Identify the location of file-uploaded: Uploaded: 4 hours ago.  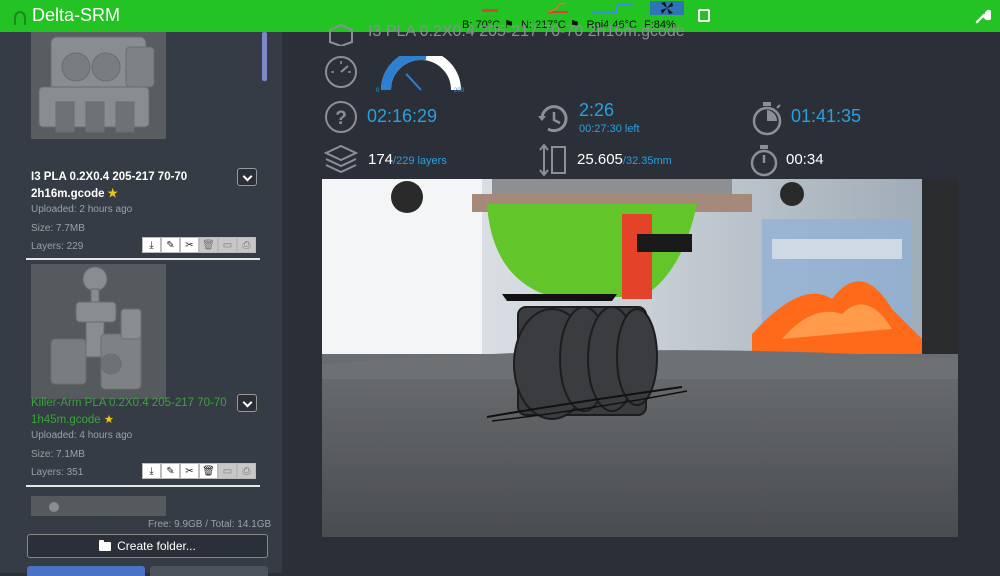
(82, 435).